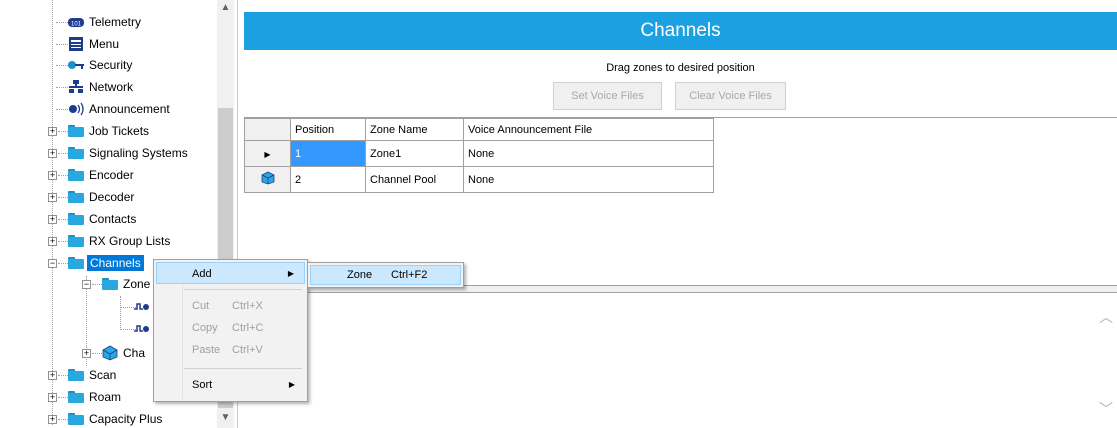 The image size is (1117, 428). What do you see at coordinates (267, 129) in the screenshot?
I see `row-header-corner` at bounding box center [267, 129].